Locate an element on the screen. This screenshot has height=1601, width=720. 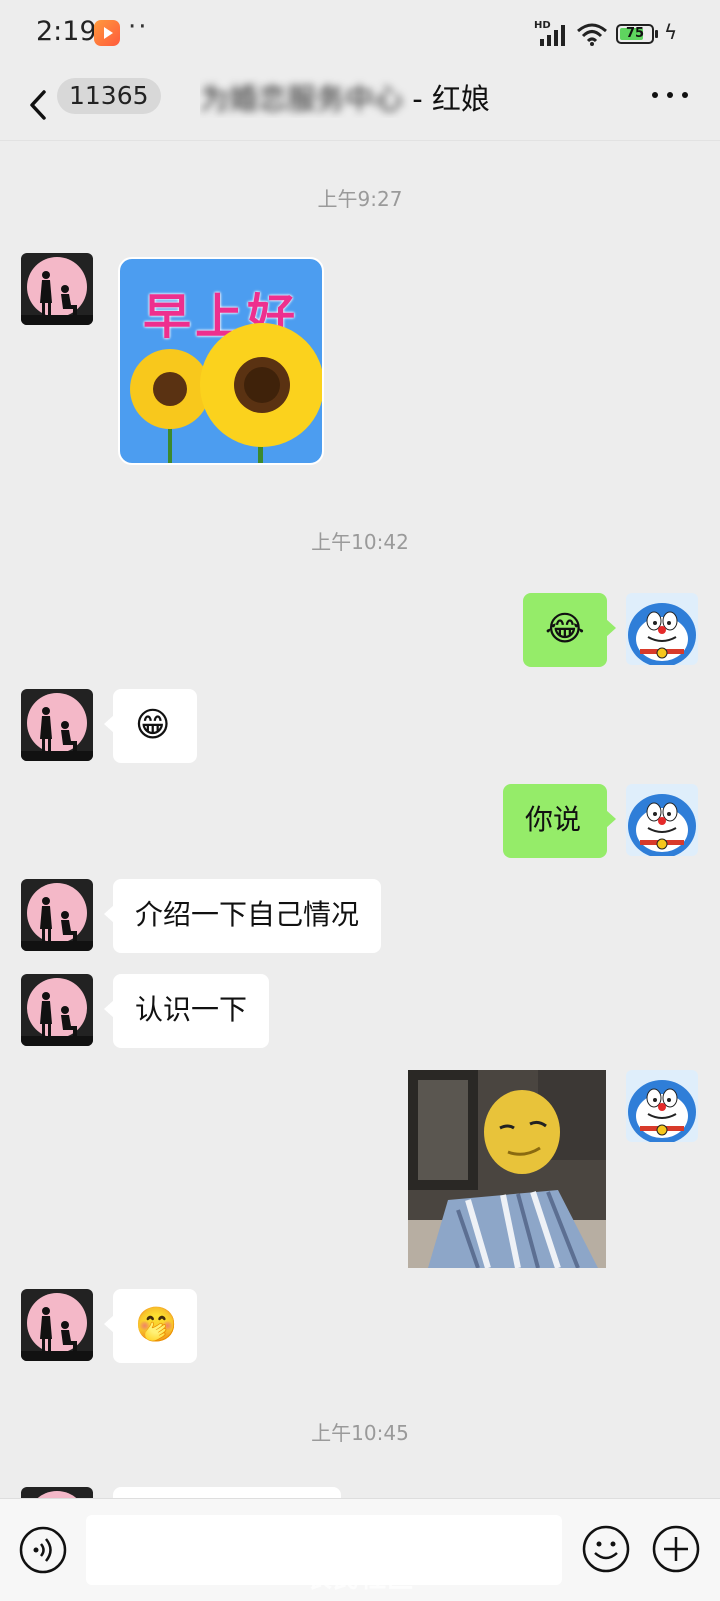
chat-title: 为婚恋服务中心 - 红娘 is located at coordinates (365, 97).